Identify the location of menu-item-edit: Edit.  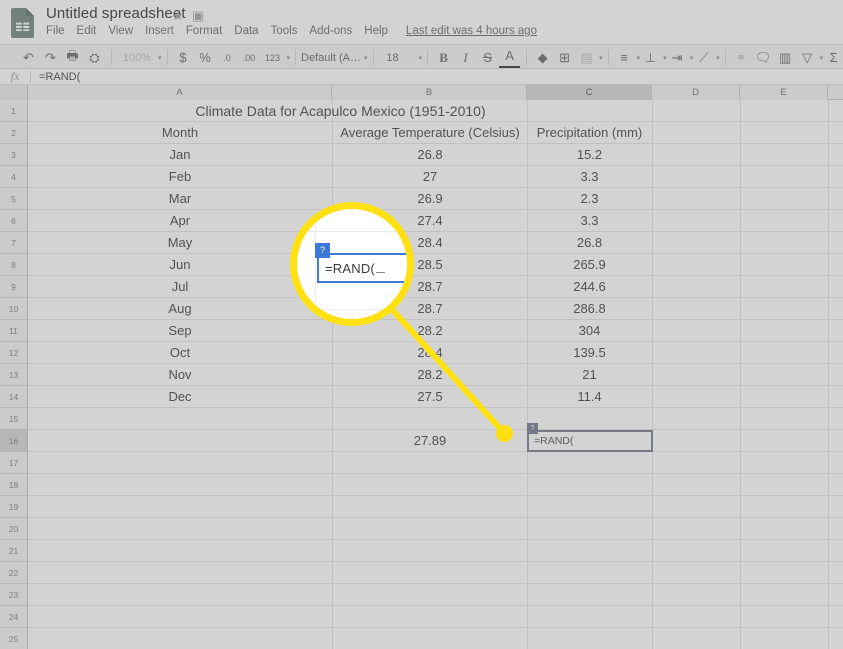
(87, 31).